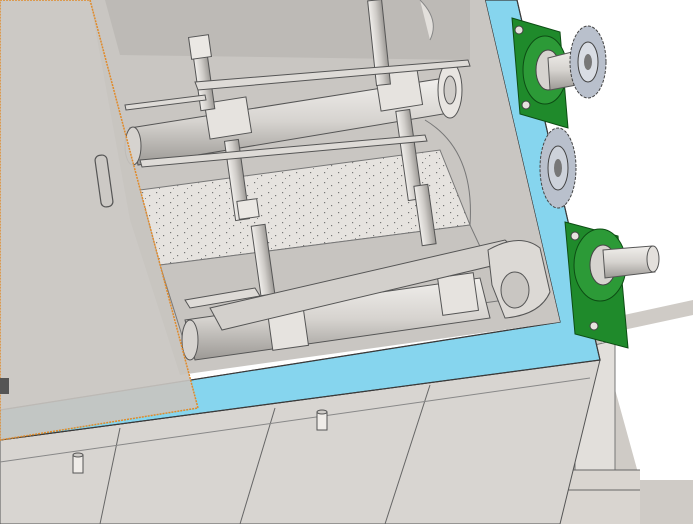  Describe the element at coordinates (78, 463) in the screenshot. I see `bolt-left` at that location.